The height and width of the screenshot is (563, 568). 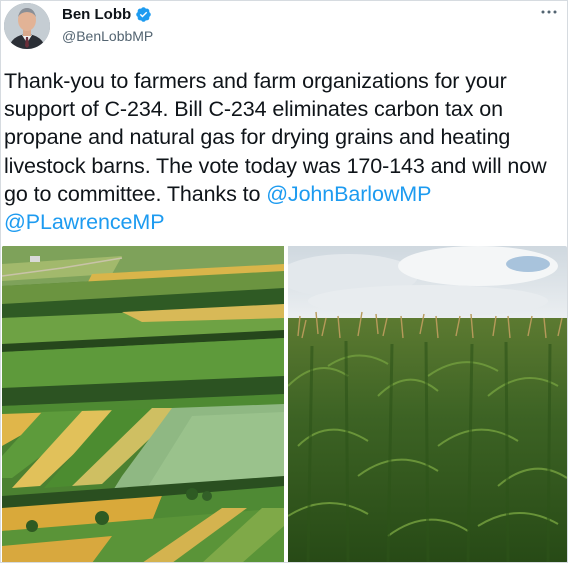 I want to click on verified-badge-icon, so click(x=143, y=14).